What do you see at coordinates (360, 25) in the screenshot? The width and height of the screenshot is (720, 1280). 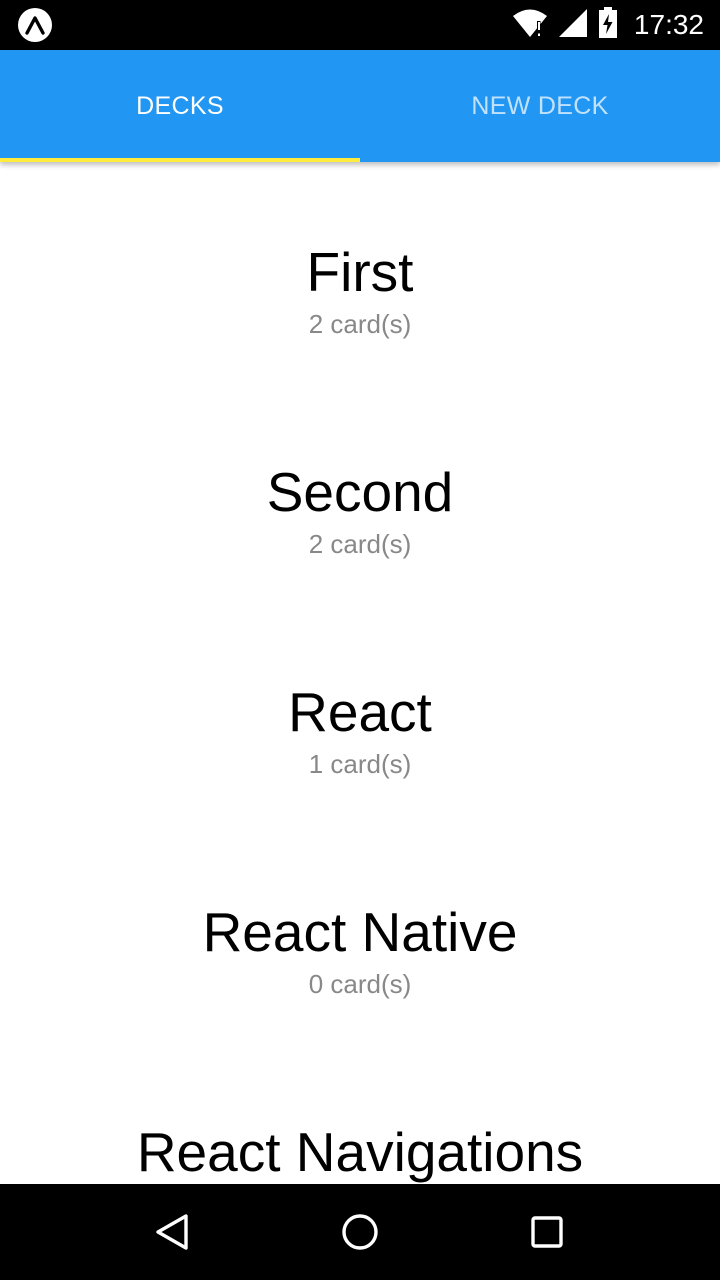 I see `status-bar: 17:32` at bounding box center [360, 25].